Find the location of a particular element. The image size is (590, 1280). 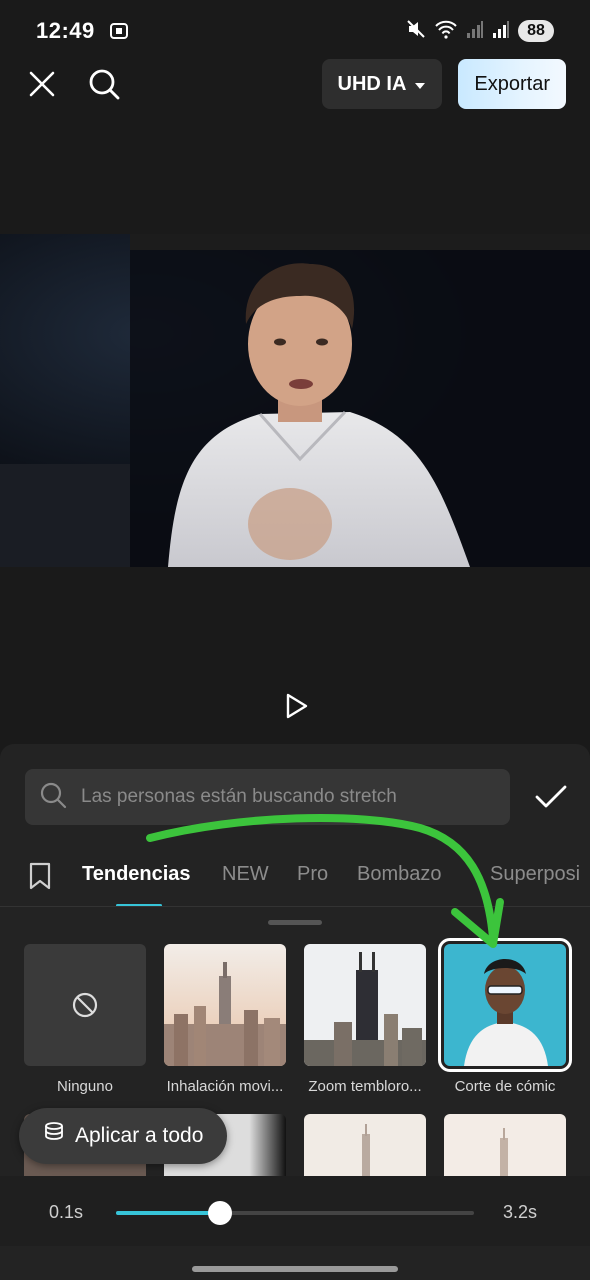

wifi-icon is located at coordinates (446, 31).